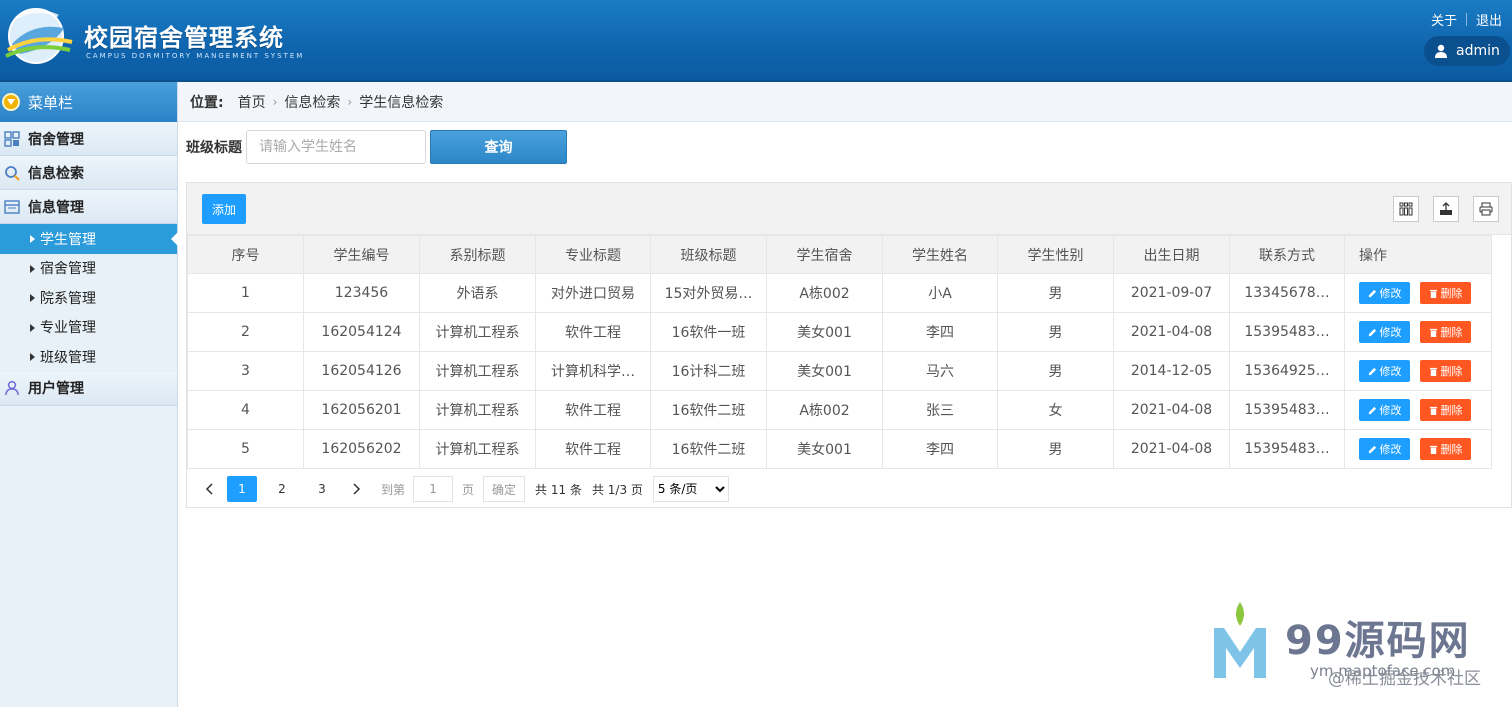 The width and height of the screenshot is (1512, 707). I want to click on sidebar-item-label: 专业管理, so click(68, 328).